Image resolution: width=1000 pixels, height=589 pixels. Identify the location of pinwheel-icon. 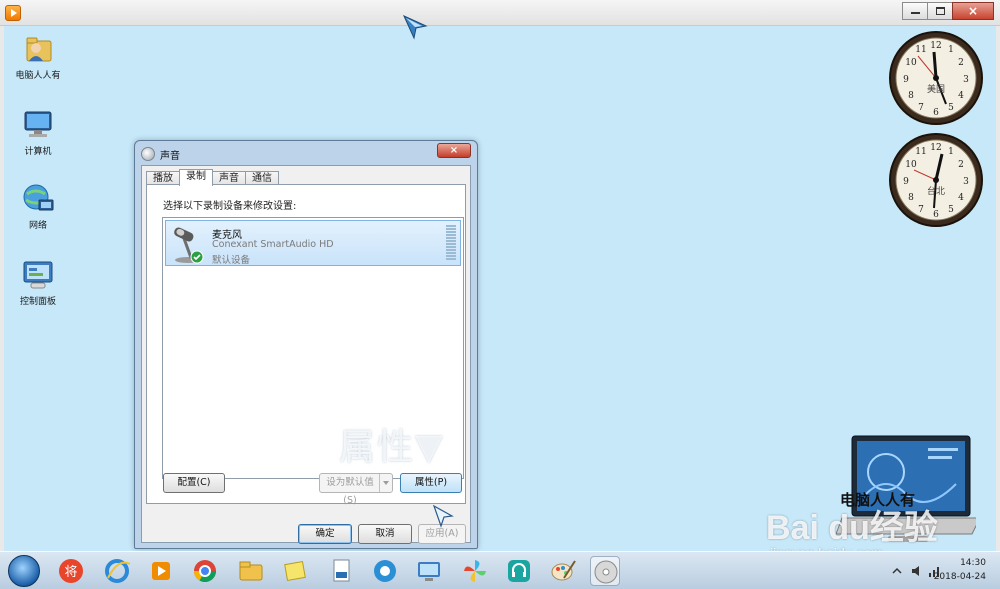
(475, 571).